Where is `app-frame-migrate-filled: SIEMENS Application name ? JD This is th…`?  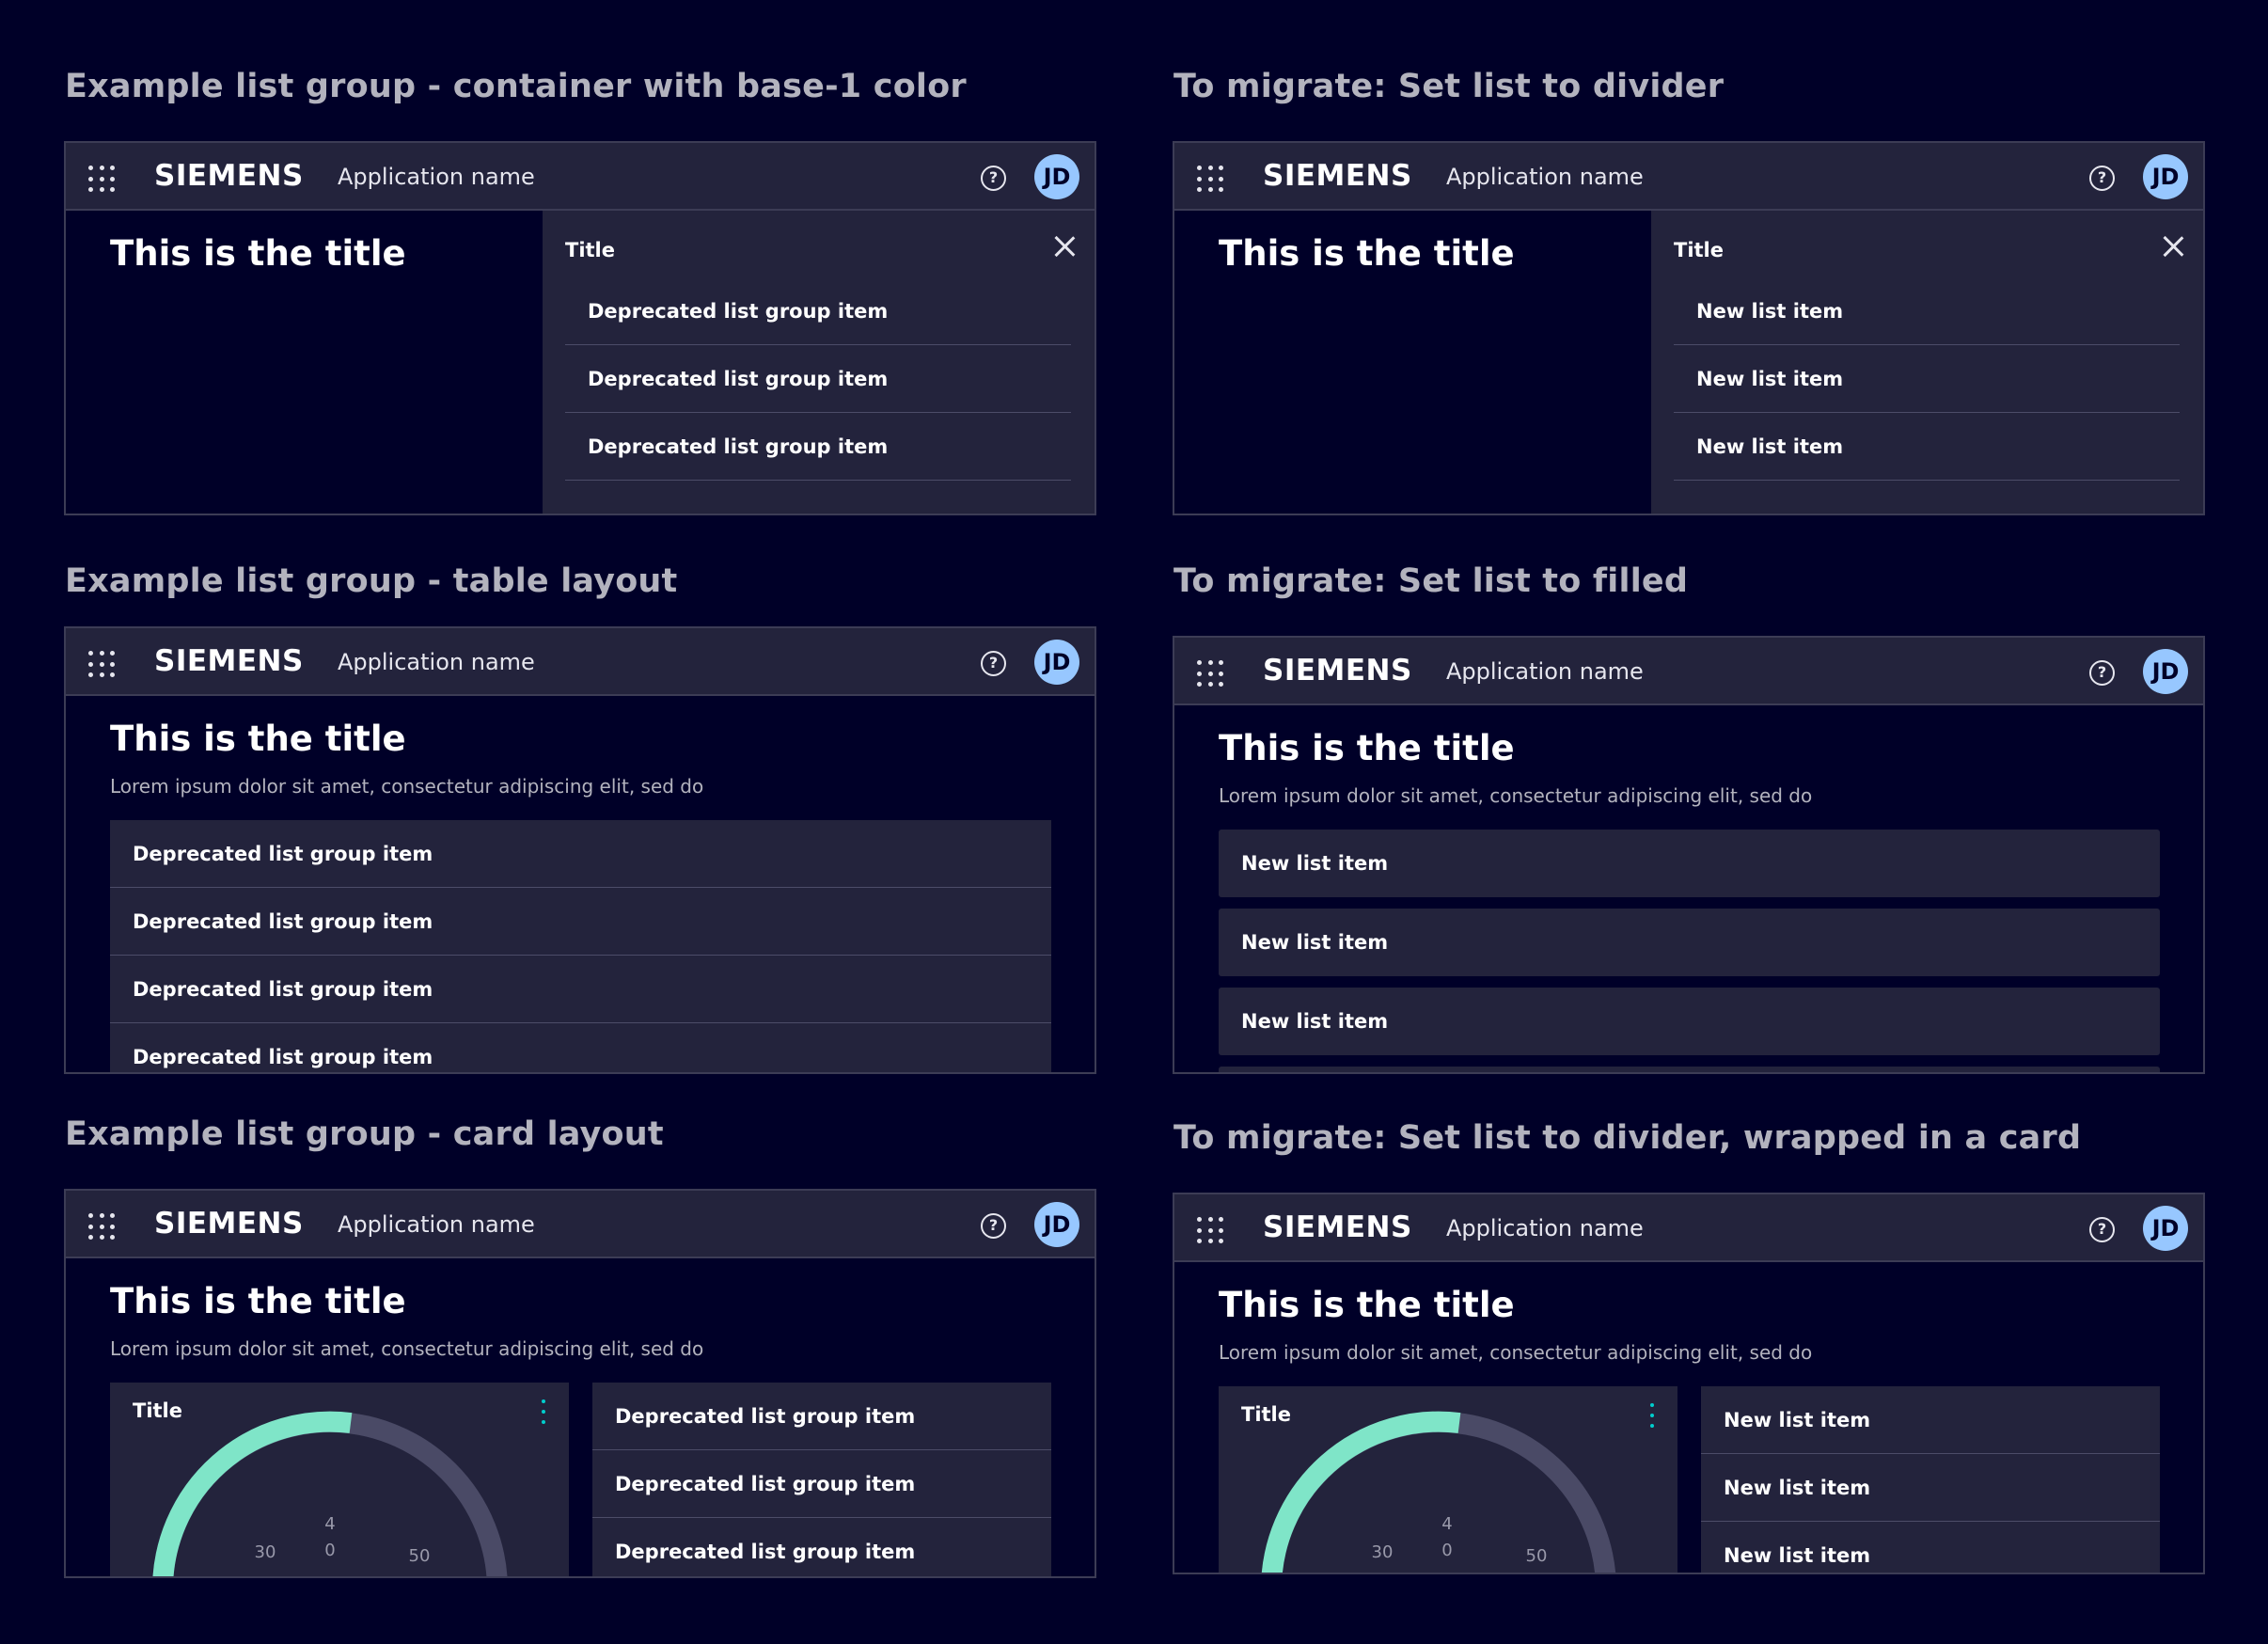
app-frame-migrate-filled: SIEMENS Application name ? JD This is th… is located at coordinates (1689, 855).